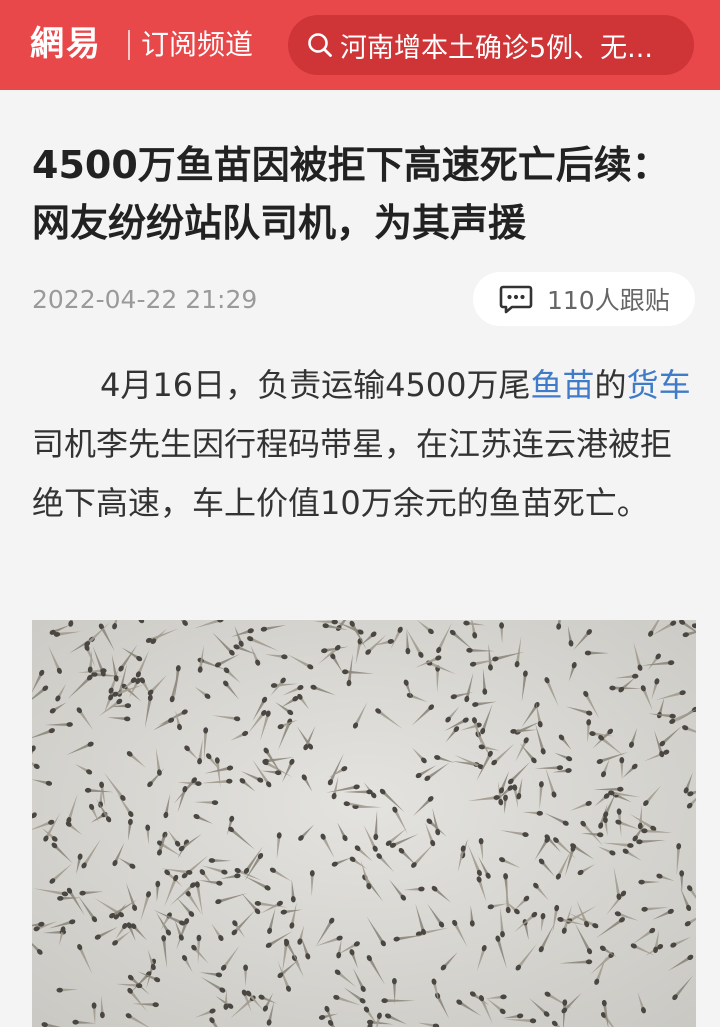 The height and width of the screenshot is (1027, 720). Describe the element at coordinates (352, 473) in the screenshot. I see `paragraph-text: 司机李先生因行程码带星，在江苏连云港被拒绝下高速，车上价值10万余元的鱼苗死亡。` at that location.